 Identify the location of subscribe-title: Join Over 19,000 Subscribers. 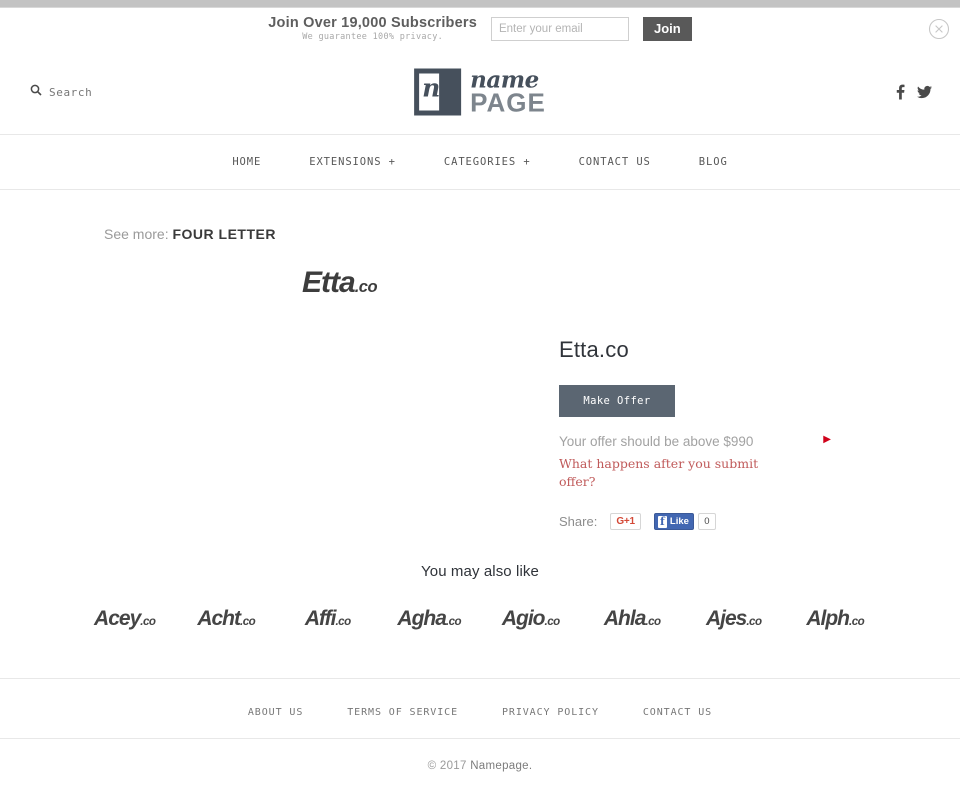
(372, 22).